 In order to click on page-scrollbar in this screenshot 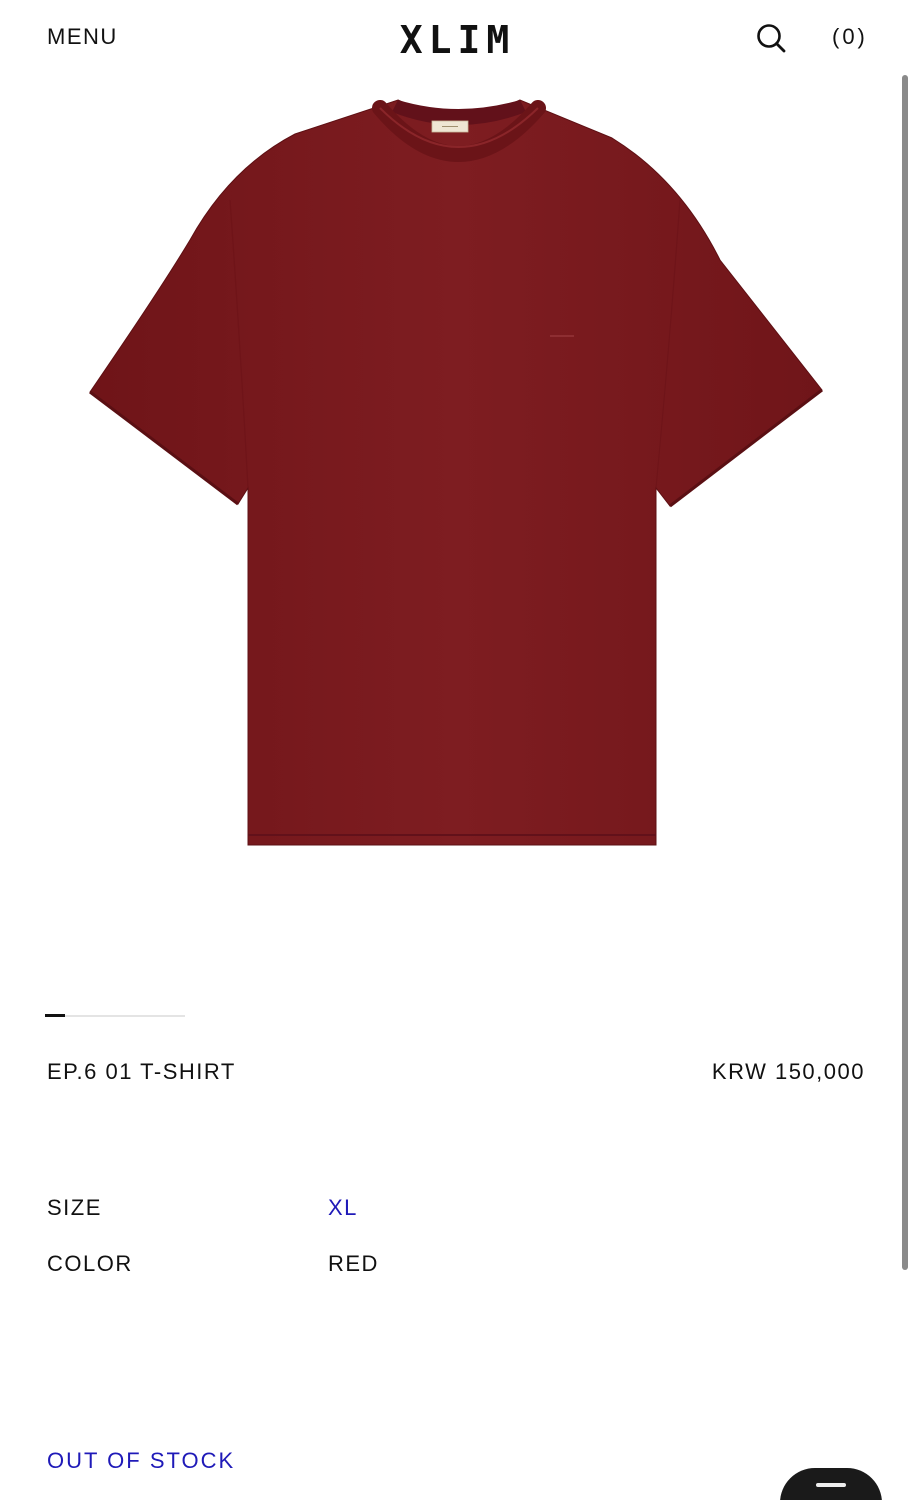, I will do `click(905, 672)`.